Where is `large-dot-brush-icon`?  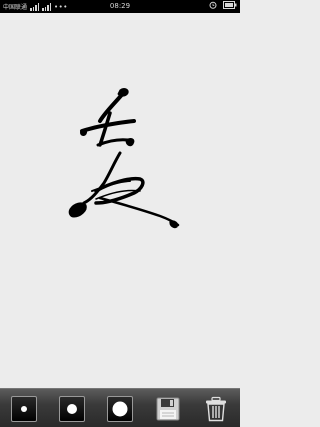 large-dot-brush-icon is located at coordinates (120, 409).